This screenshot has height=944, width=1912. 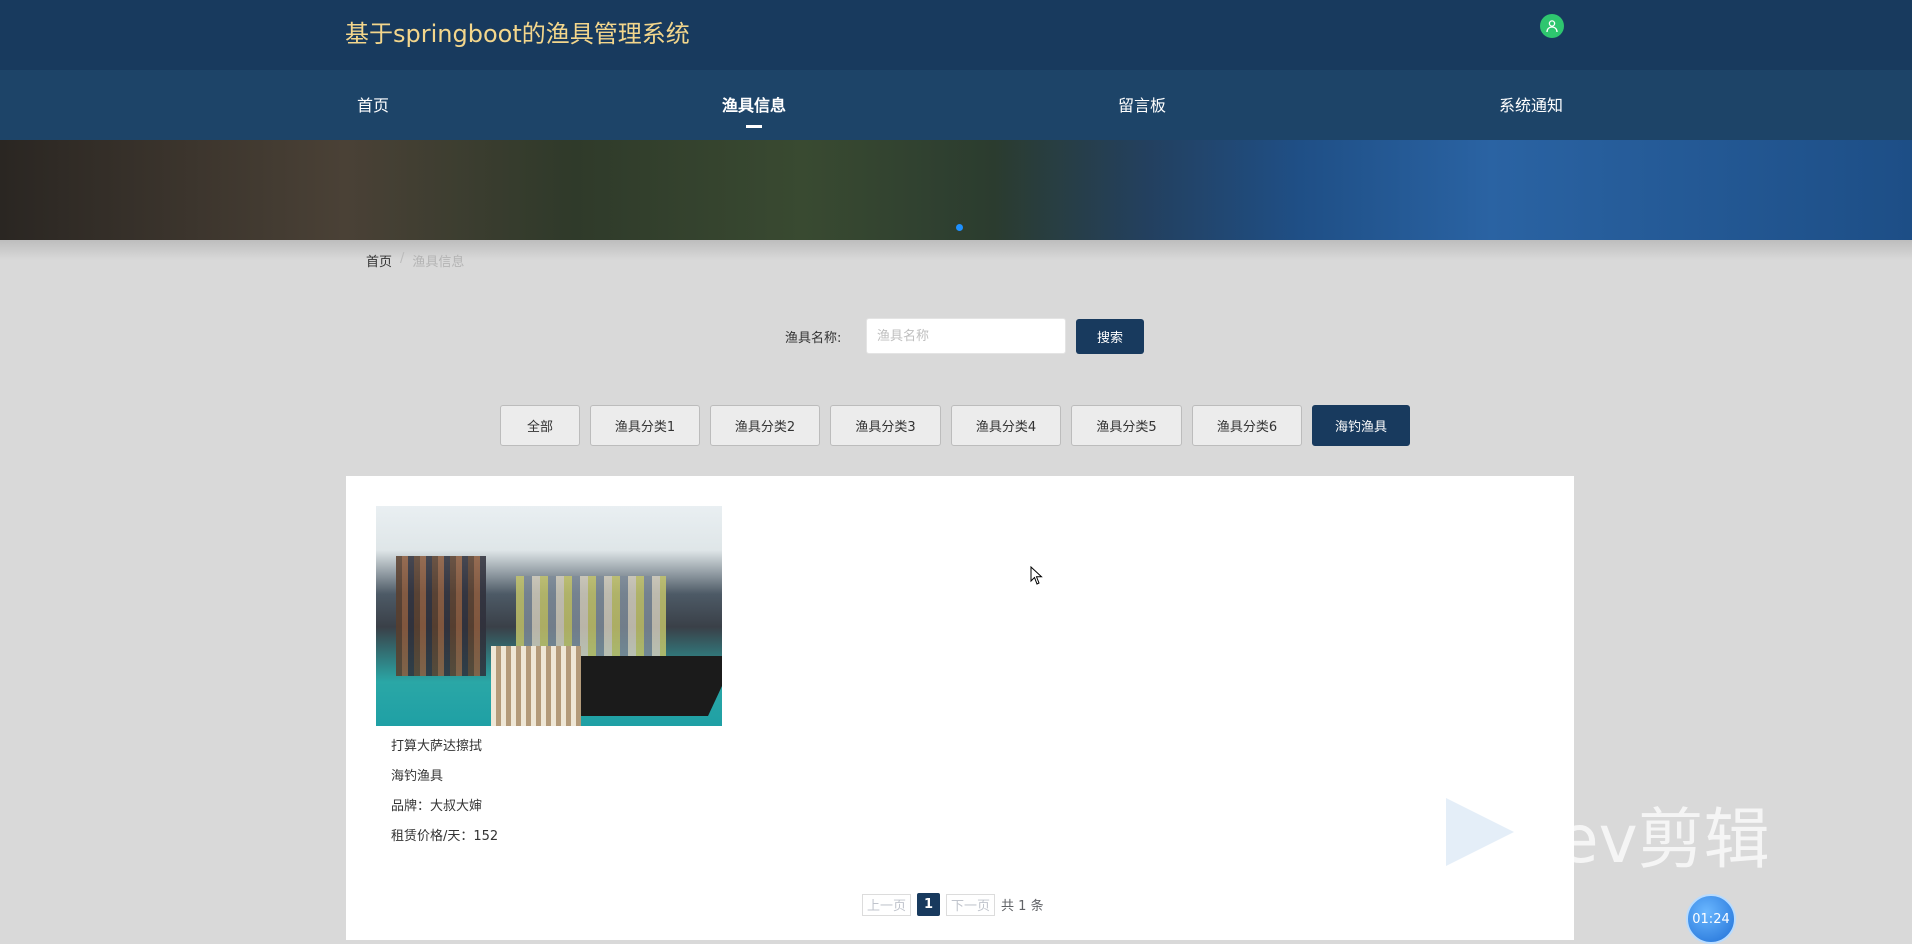 What do you see at coordinates (1247, 425) in the screenshot?
I see `category-6-button: 渔具分类6` at bounding box center [1247, 425].